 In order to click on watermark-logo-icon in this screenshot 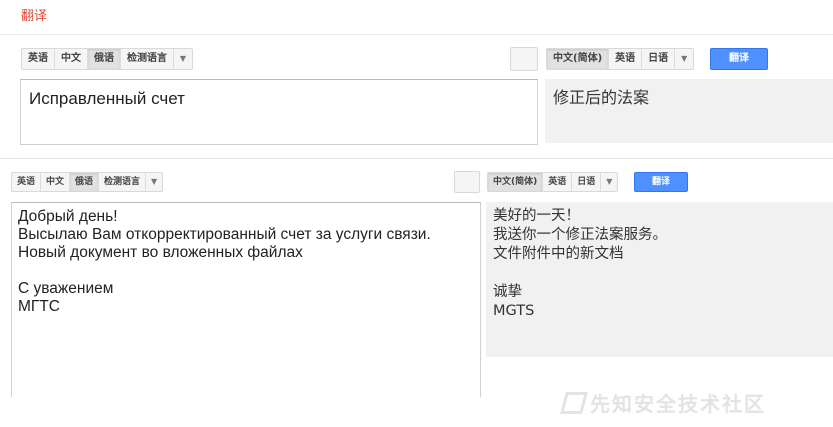, I will do `click(574, 402)`.